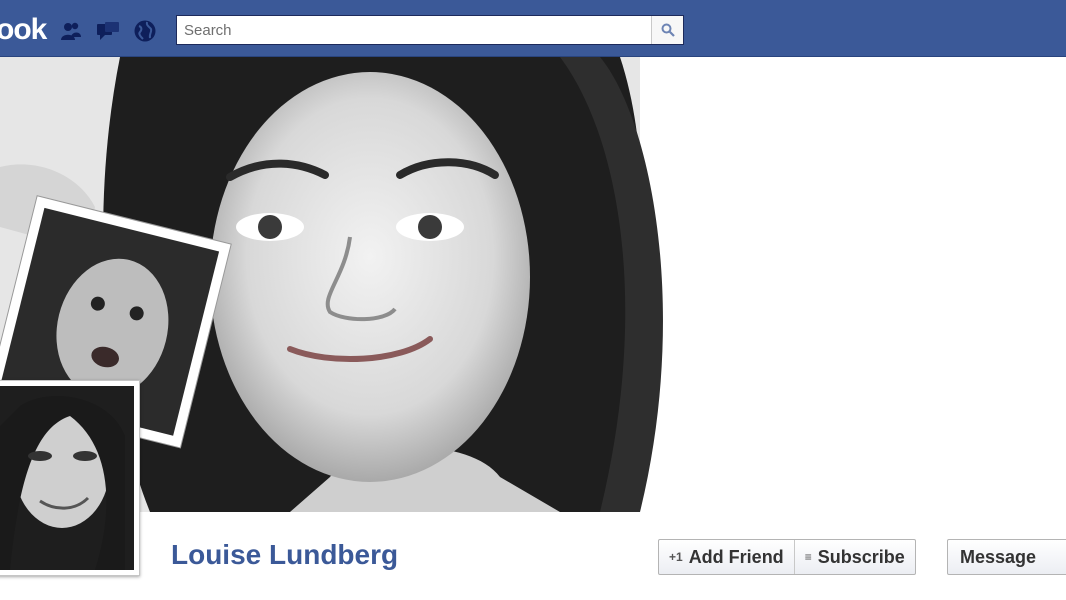 This screenshot has height=600, width=1066. I want to click on search-button, so click(667, 30).